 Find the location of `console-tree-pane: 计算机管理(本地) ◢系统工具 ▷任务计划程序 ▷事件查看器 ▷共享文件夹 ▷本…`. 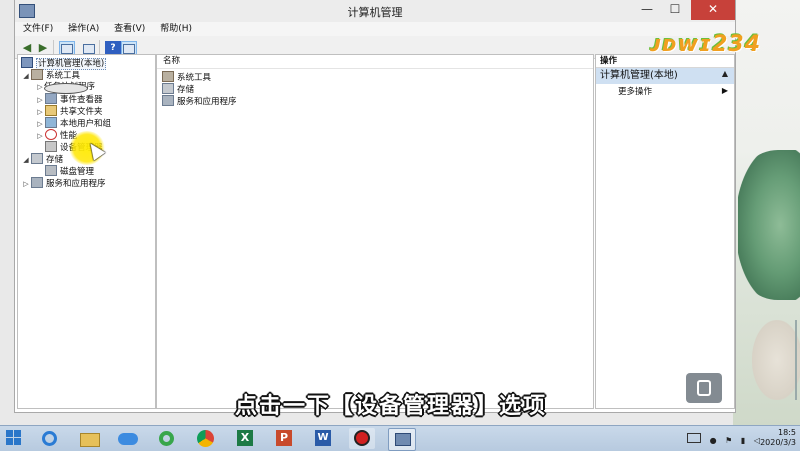

console-tree-pane: 计算机管理(本地) ◢系统工具 ▷任务计划程序 ▷事件查看器 ▷共享文件夹 ▷本… is located at coordinates (86, 231).